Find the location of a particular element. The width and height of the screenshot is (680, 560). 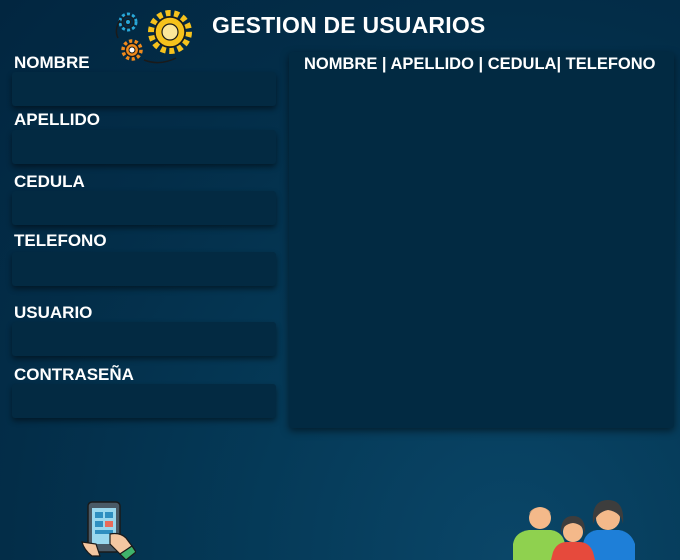

telefono-field is located at coordinates (144, 269).